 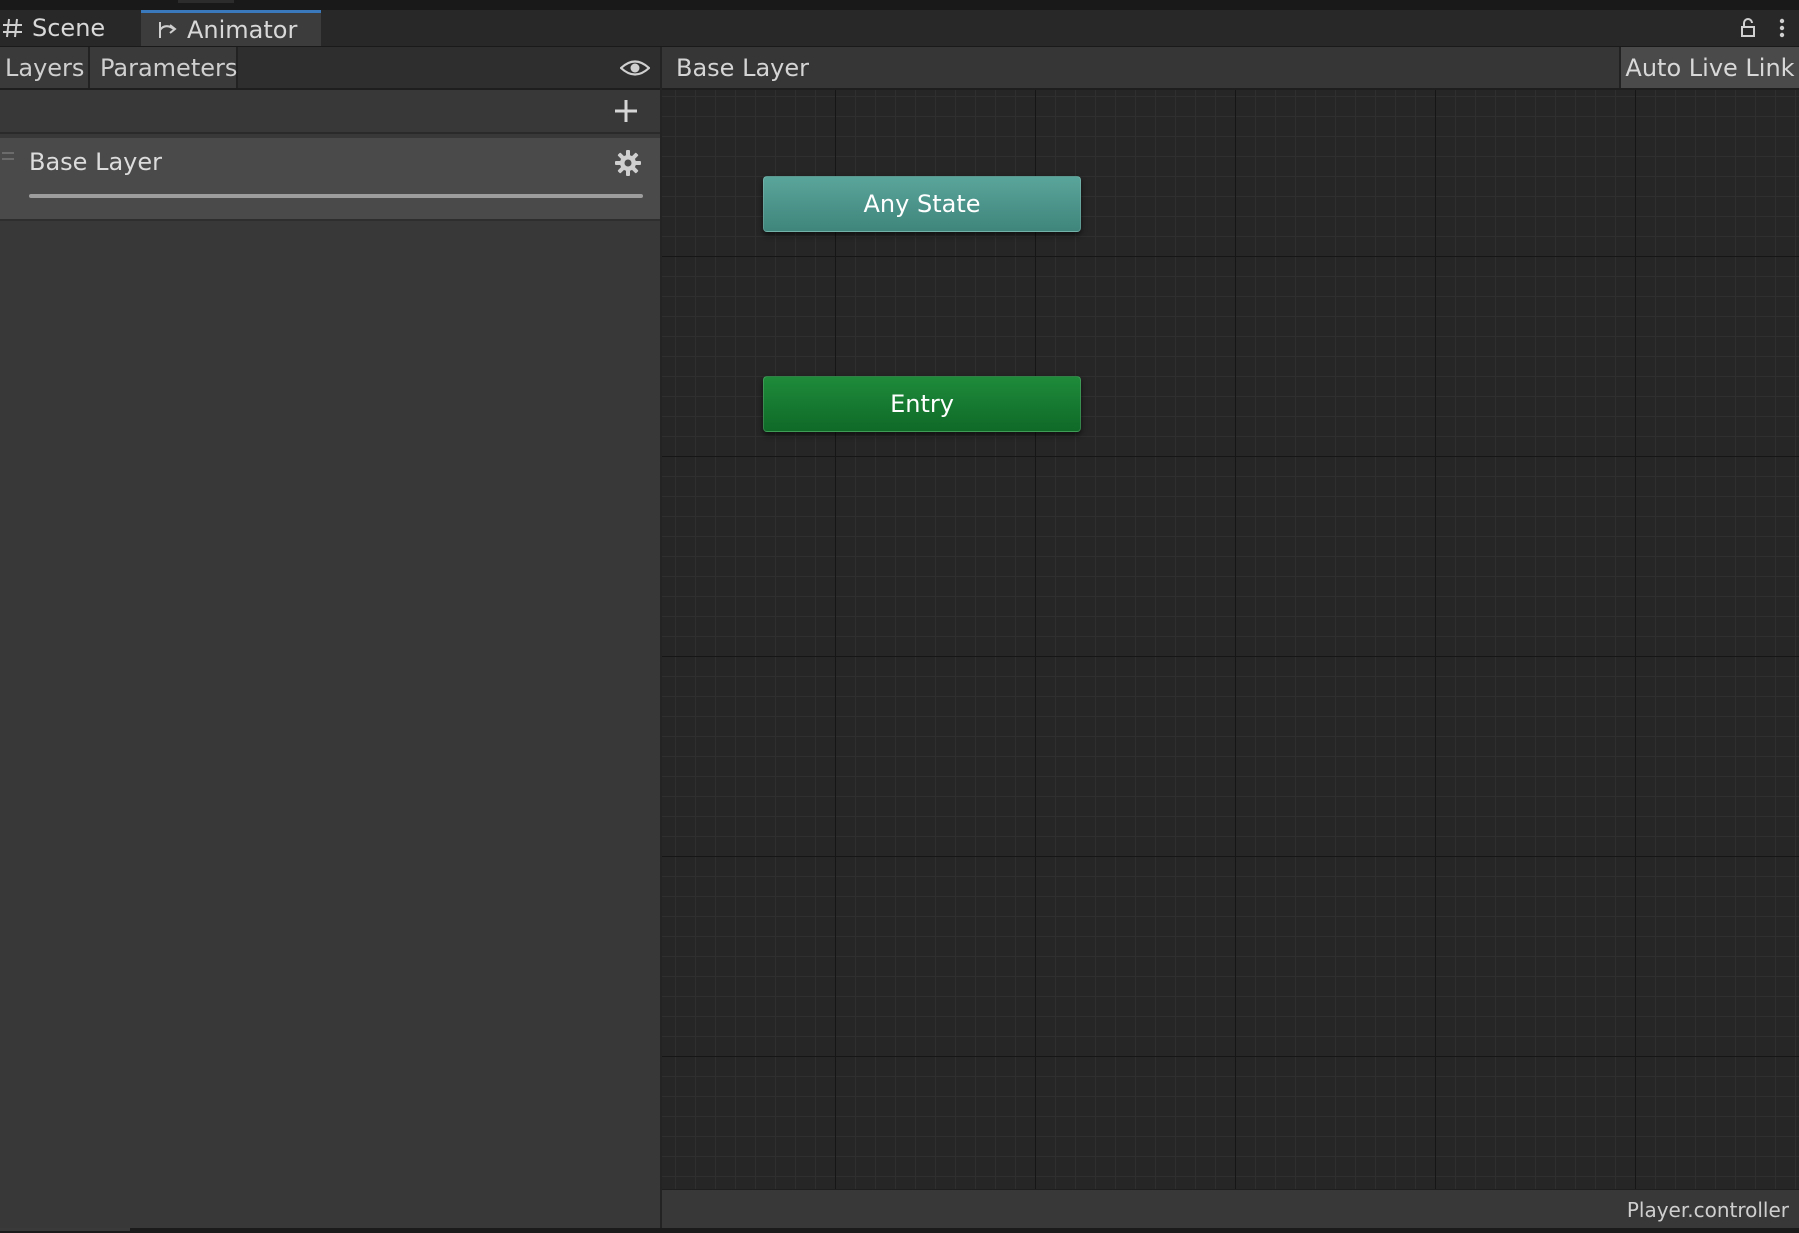 What do you see at coordinates (330, 68) in the screenshot?
I see `left-panel-tabs: Layers Parameters` at bounding box center [330, 68].